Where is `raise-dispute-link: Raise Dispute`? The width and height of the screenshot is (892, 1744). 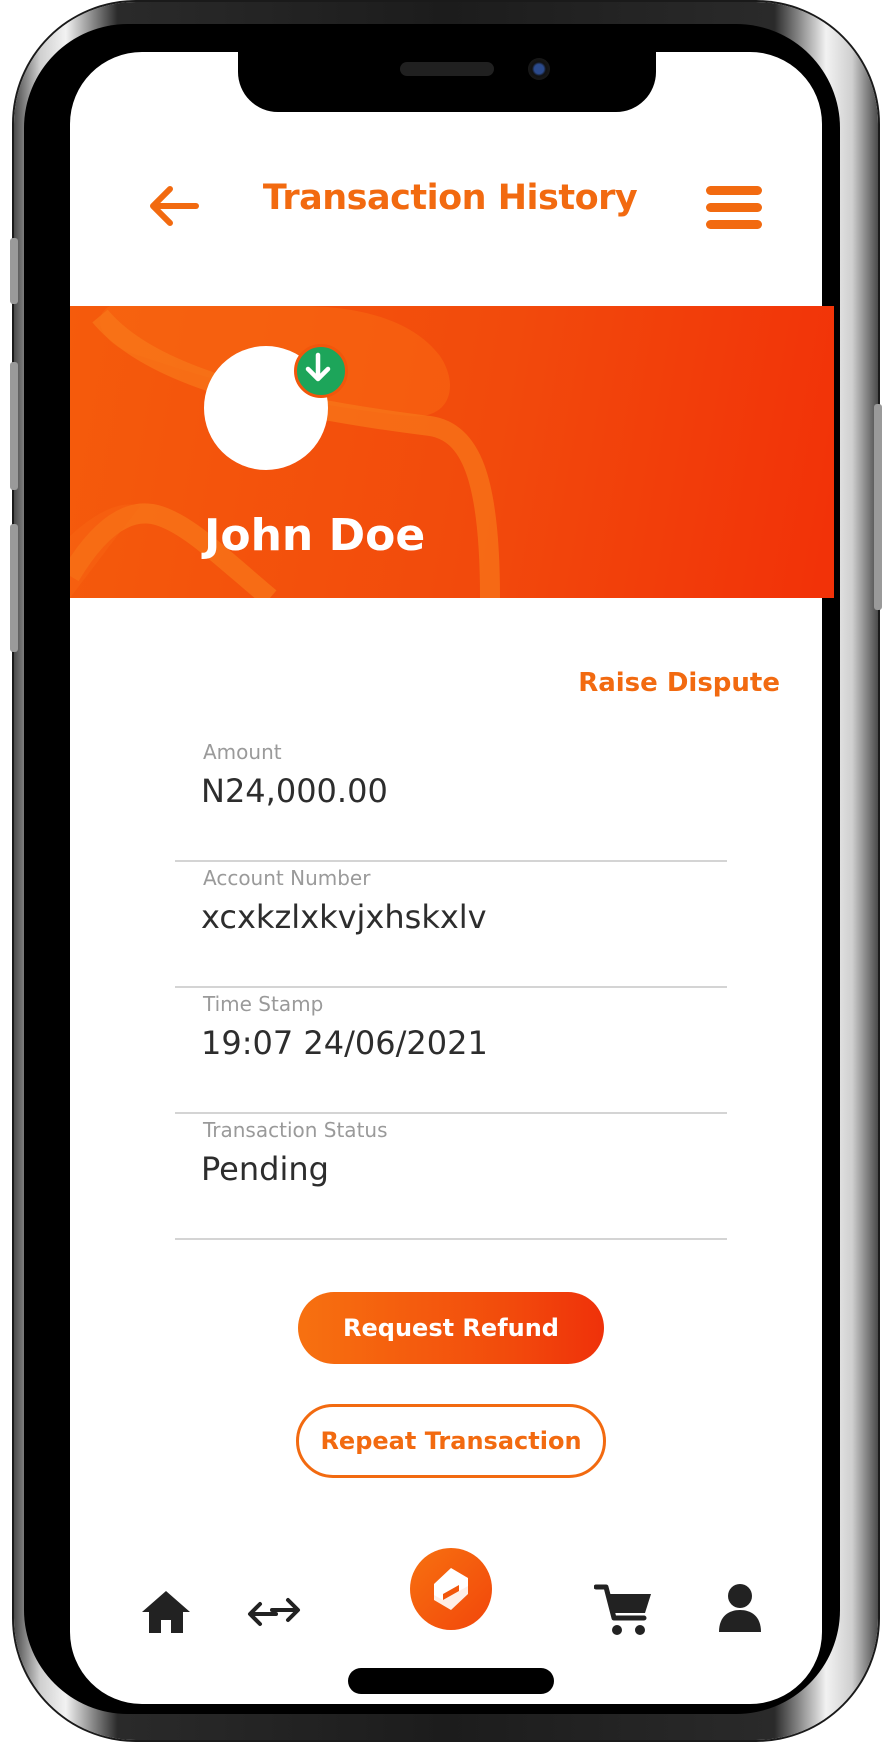
raise-dispute-link: Raise Dispute is located at coordinates (679, 683).